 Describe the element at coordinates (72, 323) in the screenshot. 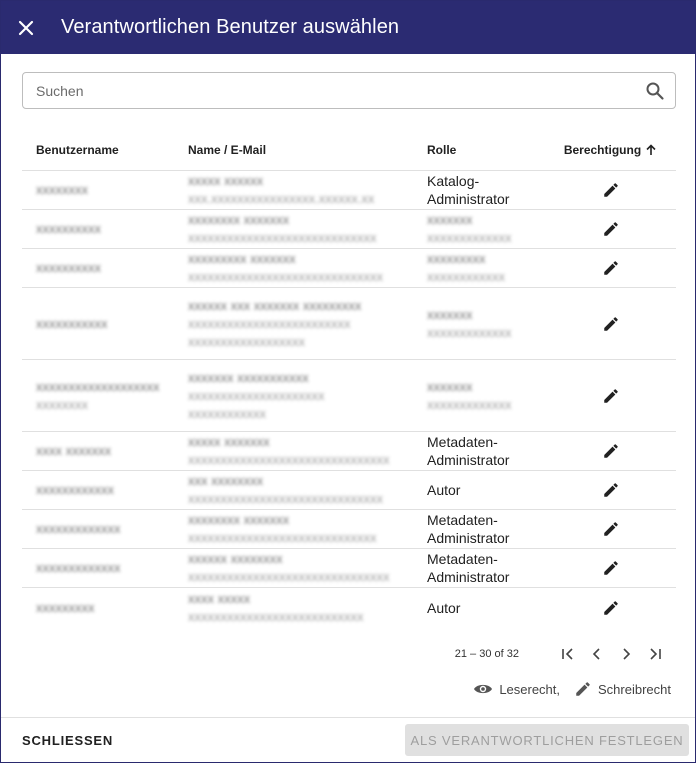

I see `username-cell: xxxxxxxxxxx` at that location.